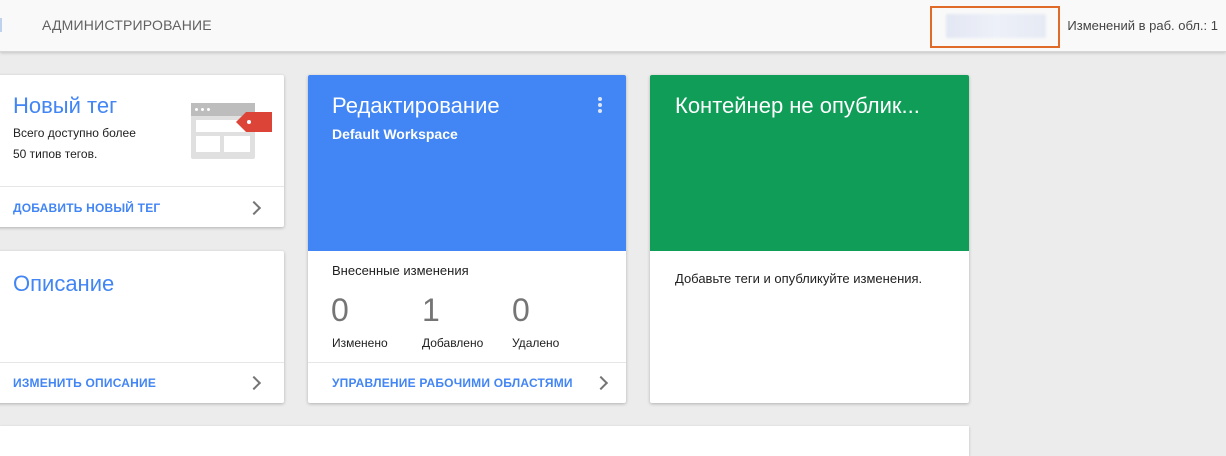  What do you see at coordinates (340, 310) in the screenshot?
I see `stat-modified-value: 0` at bounding box center [340, 310].